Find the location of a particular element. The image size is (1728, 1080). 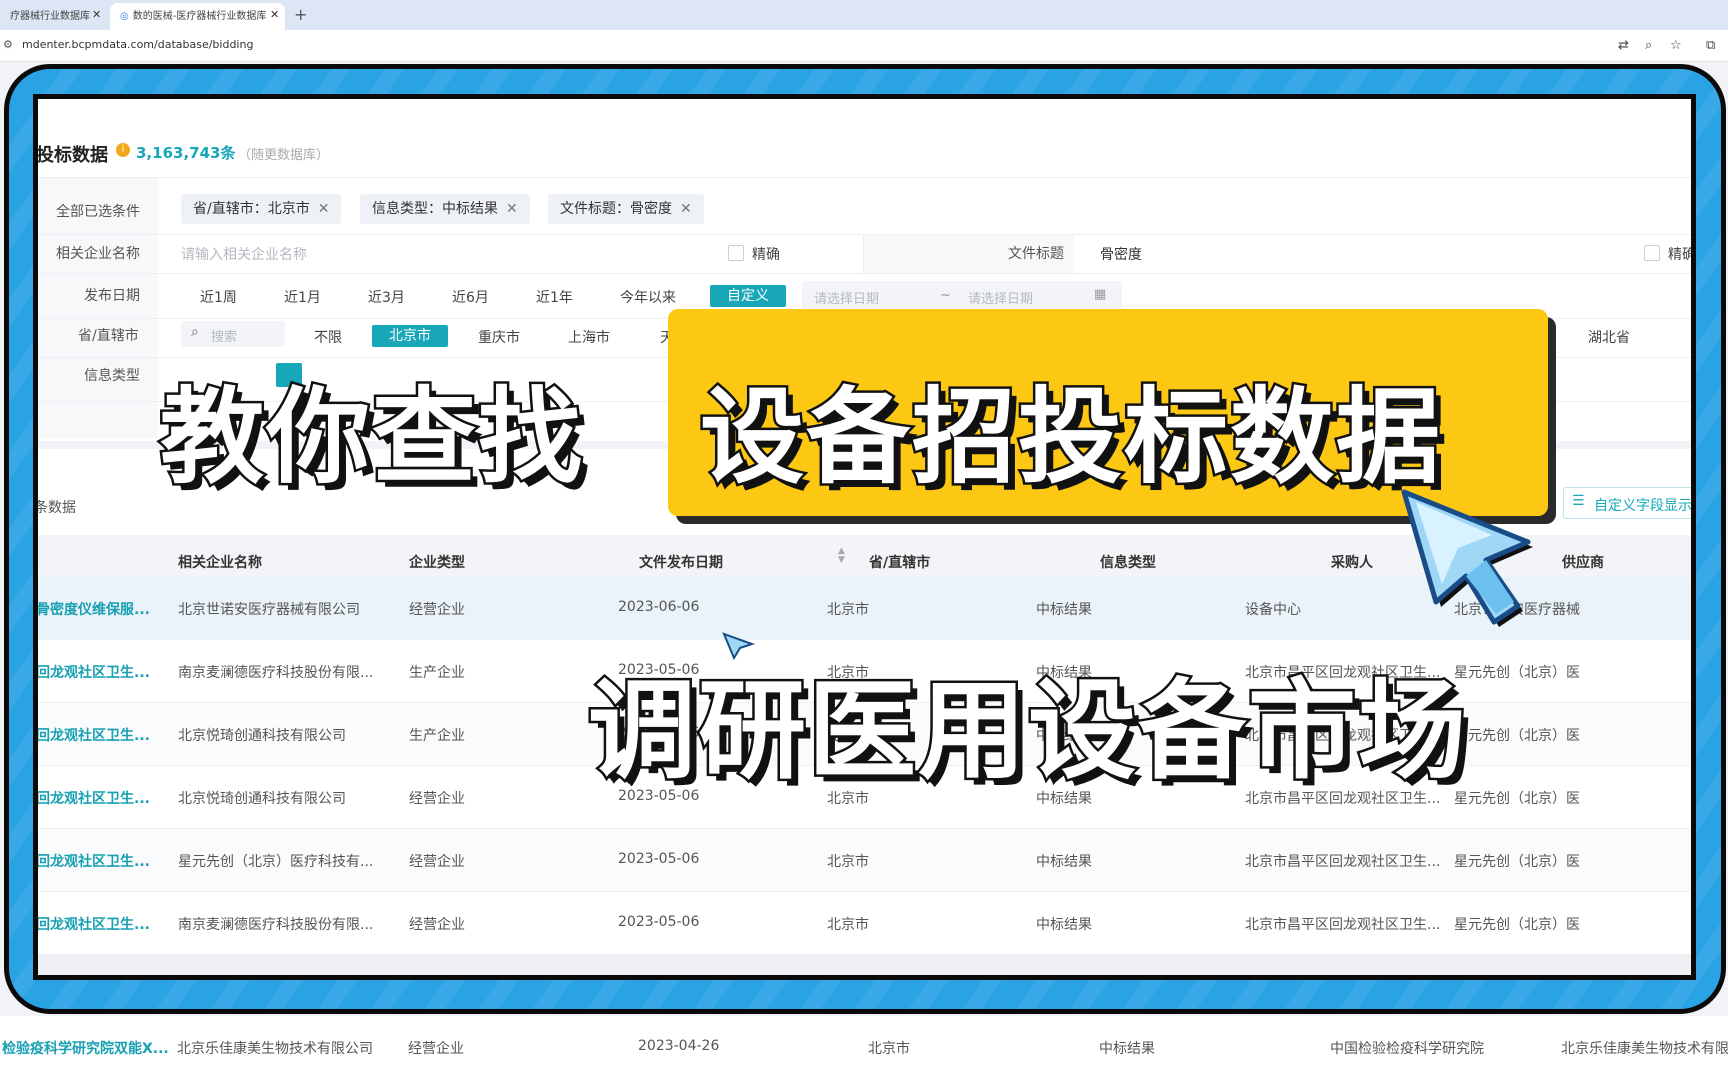

date-option: 今年以来 is located at coordinates (648, 297).